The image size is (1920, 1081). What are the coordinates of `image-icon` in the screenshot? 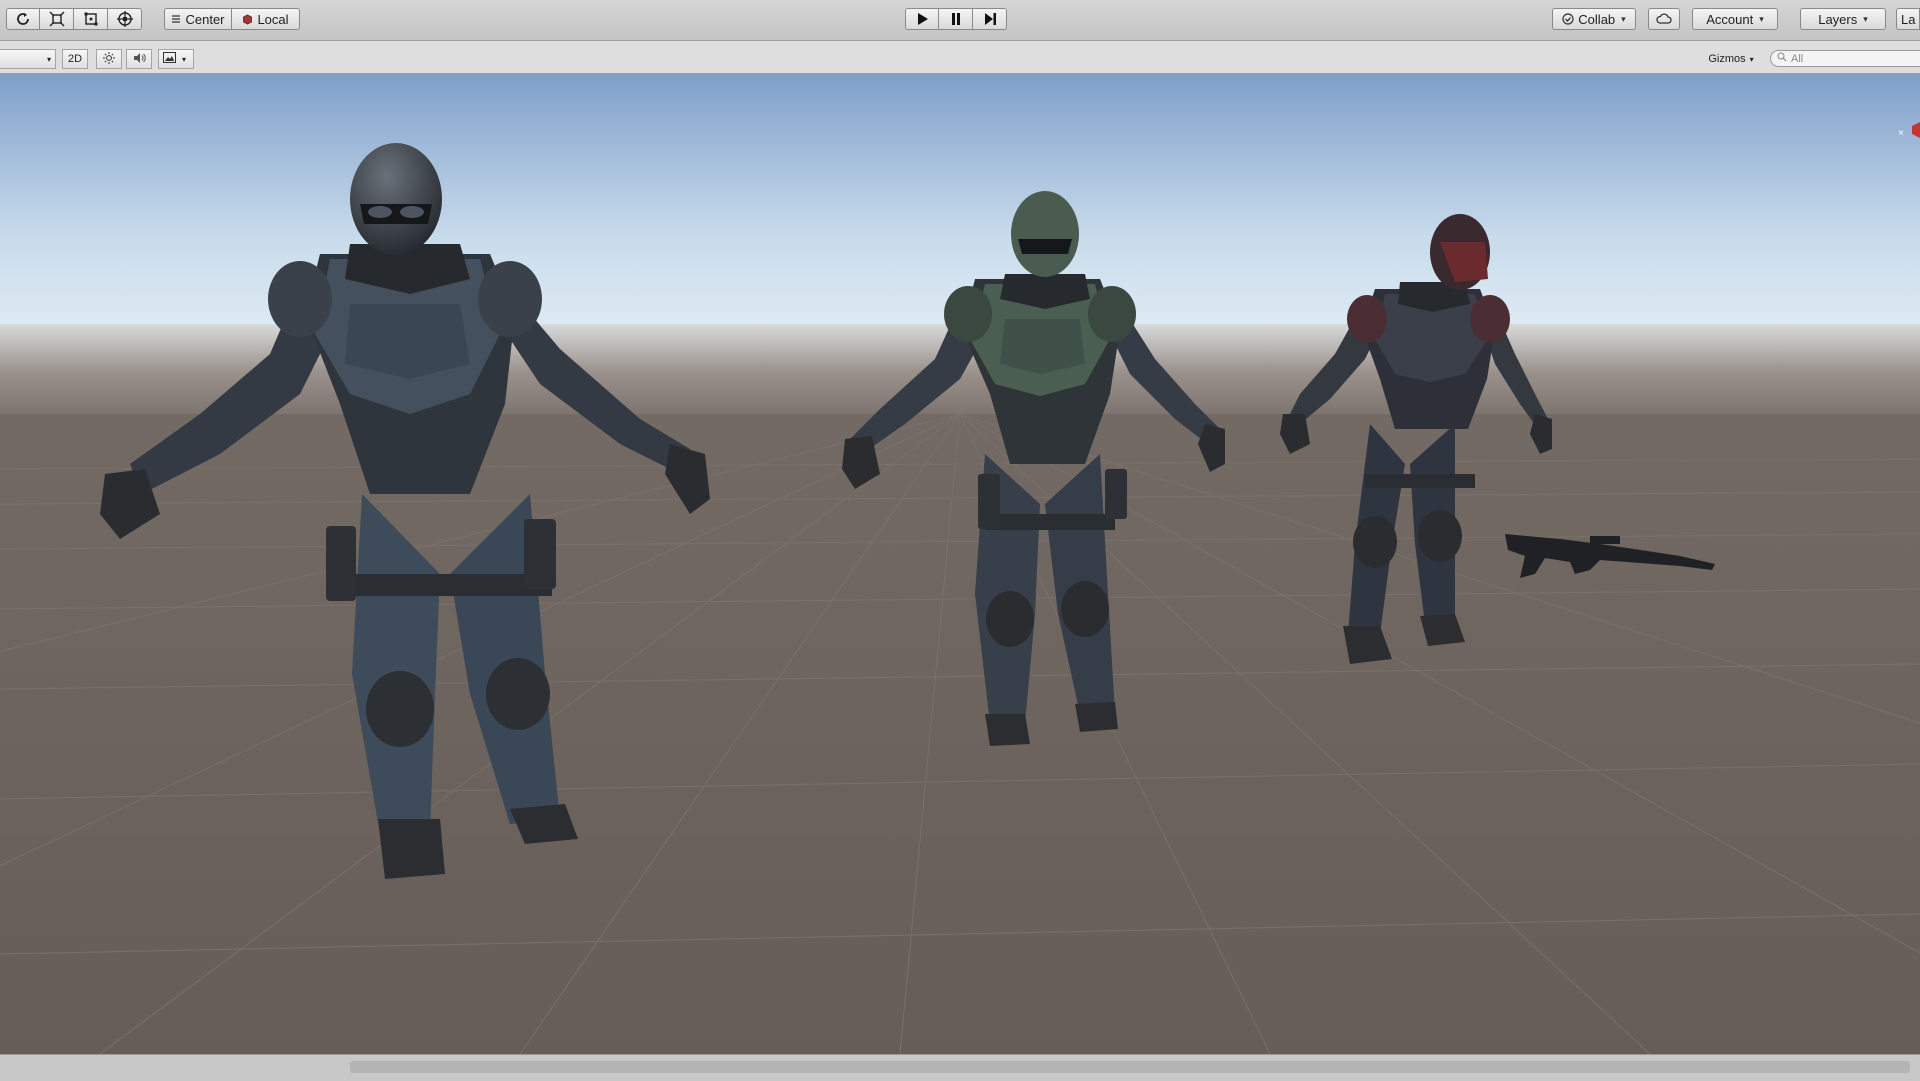 It's located at (169, 59).